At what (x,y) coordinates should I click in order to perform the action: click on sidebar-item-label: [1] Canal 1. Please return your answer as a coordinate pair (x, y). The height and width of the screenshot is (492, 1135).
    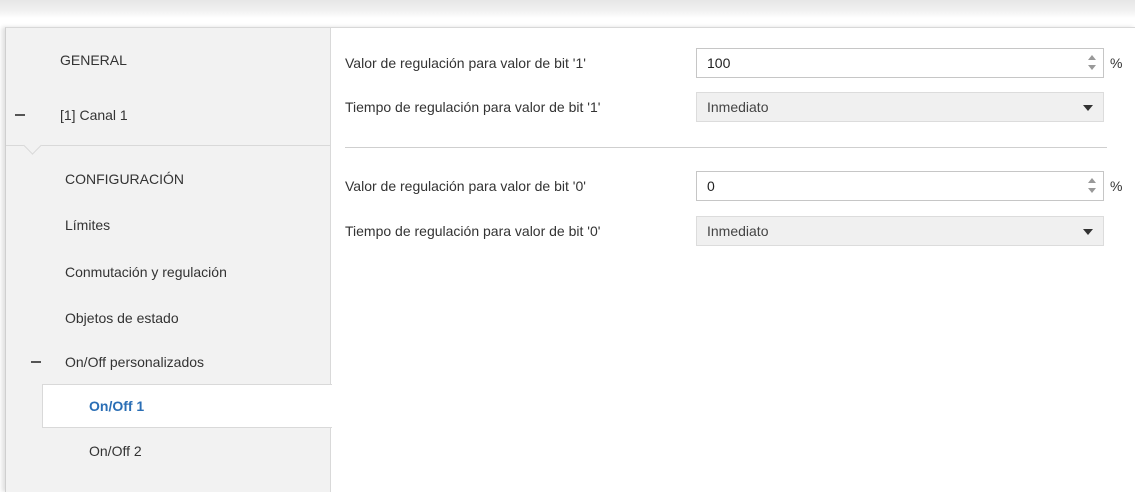
    Looking at the image, I should click on (94, 115).